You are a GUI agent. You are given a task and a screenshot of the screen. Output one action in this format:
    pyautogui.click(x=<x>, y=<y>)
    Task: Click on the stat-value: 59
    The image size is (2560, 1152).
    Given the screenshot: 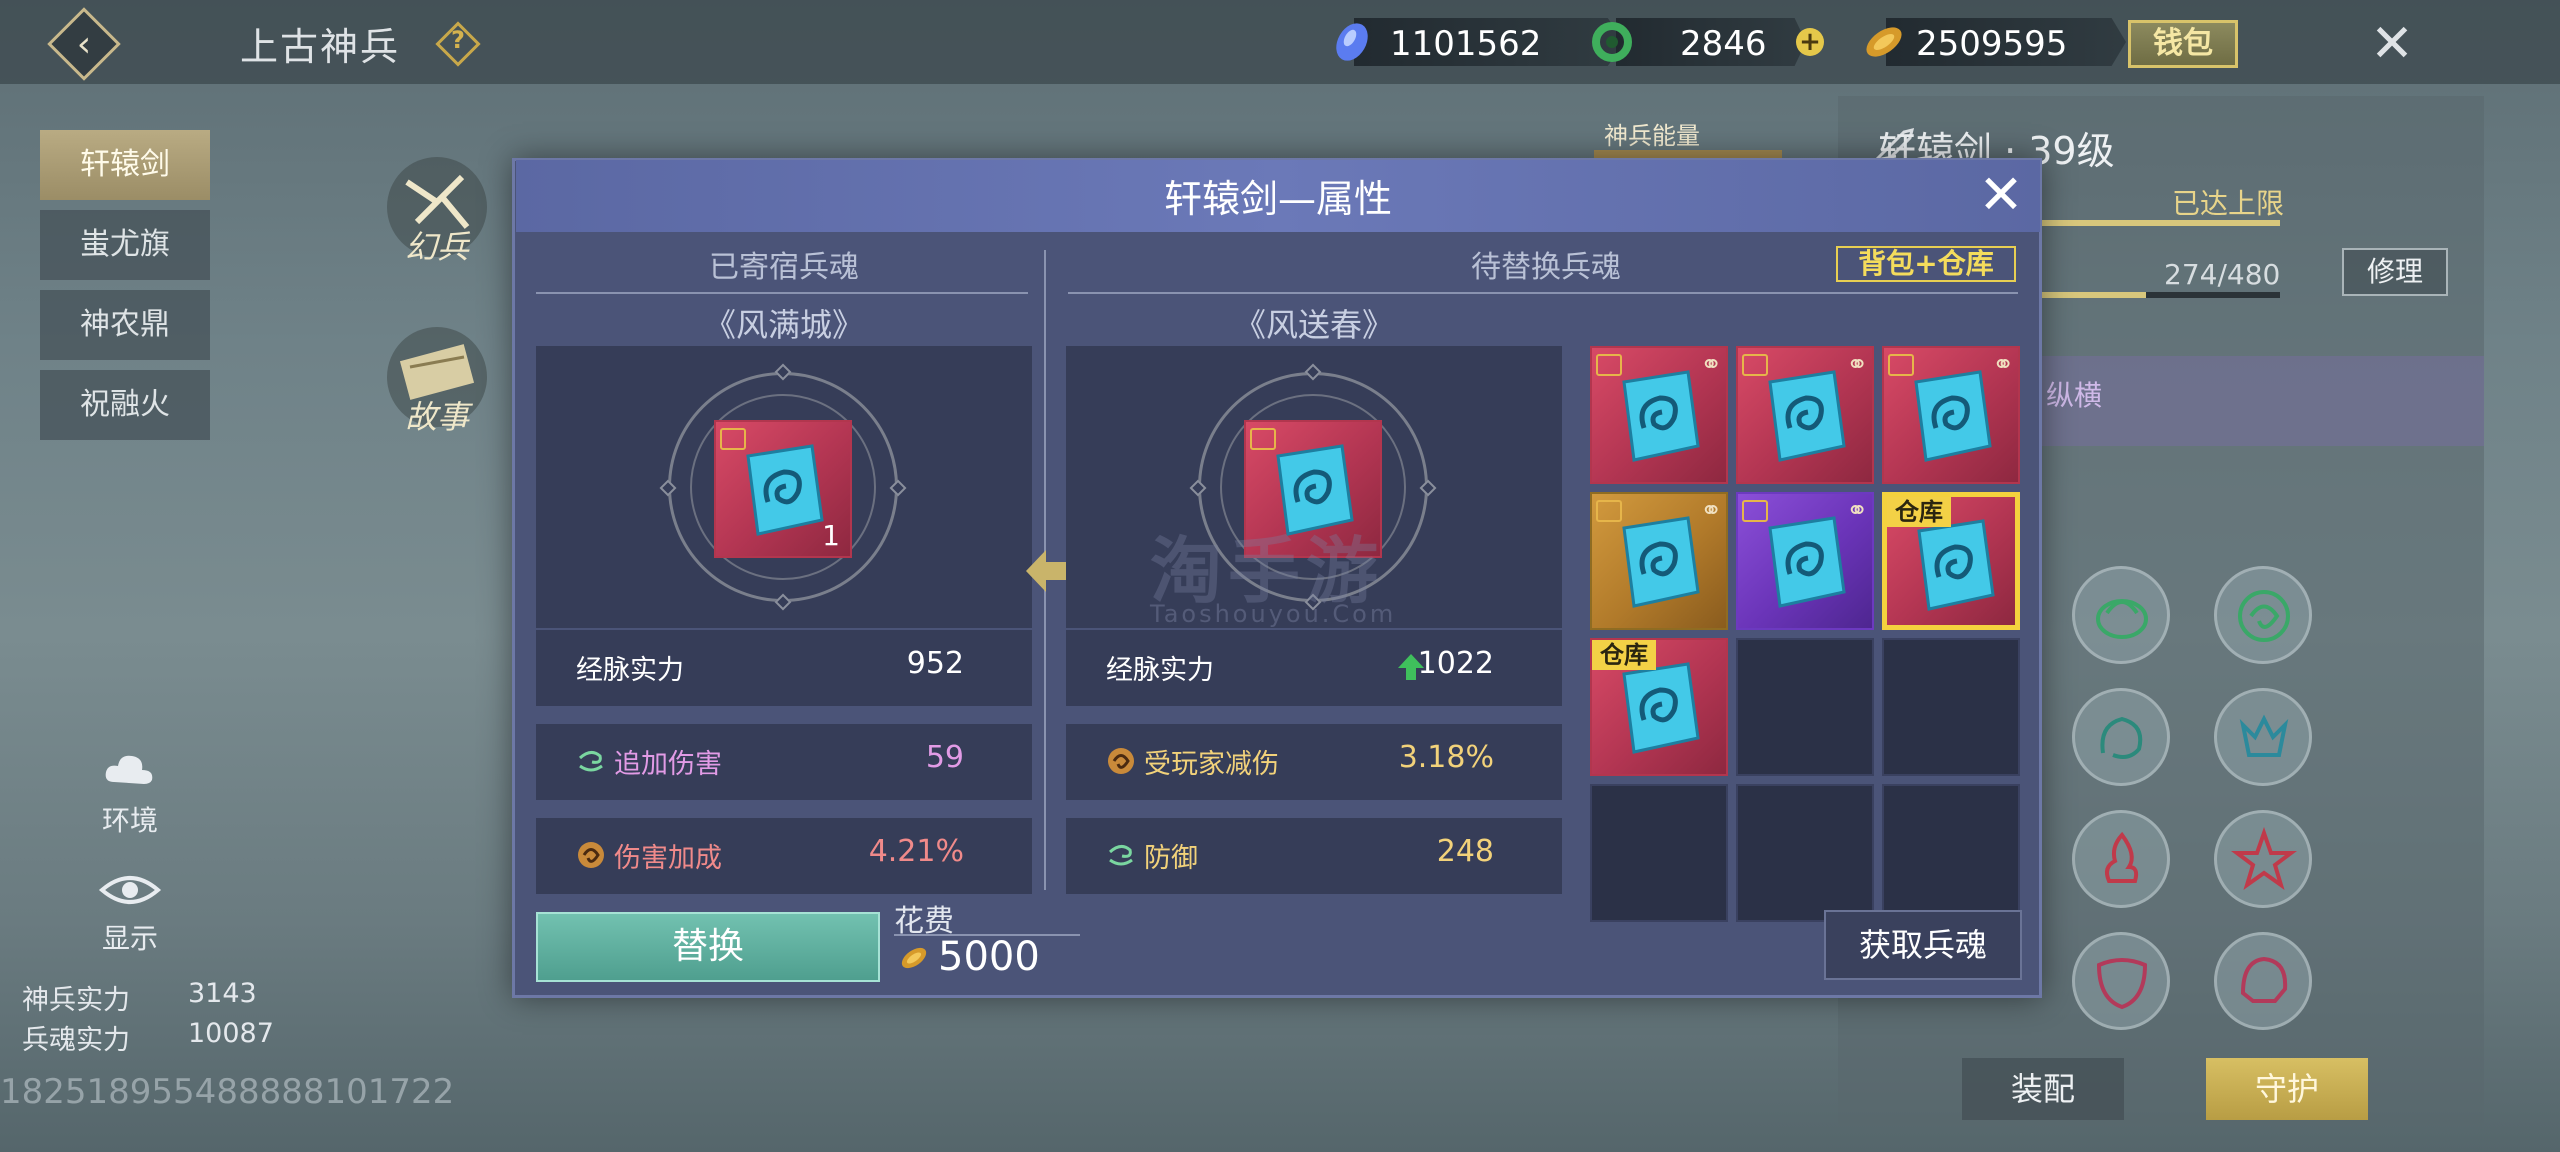 What is the action you would take?
    pyautogui.click(x=944, y=757)
    